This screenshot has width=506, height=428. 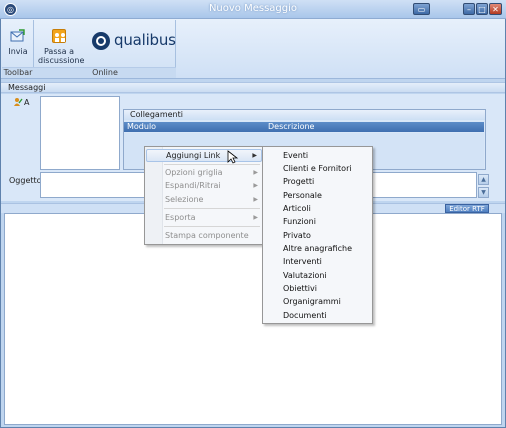 I want to click on menu-item-label: Stampa componente, so click(x=207, y=235).